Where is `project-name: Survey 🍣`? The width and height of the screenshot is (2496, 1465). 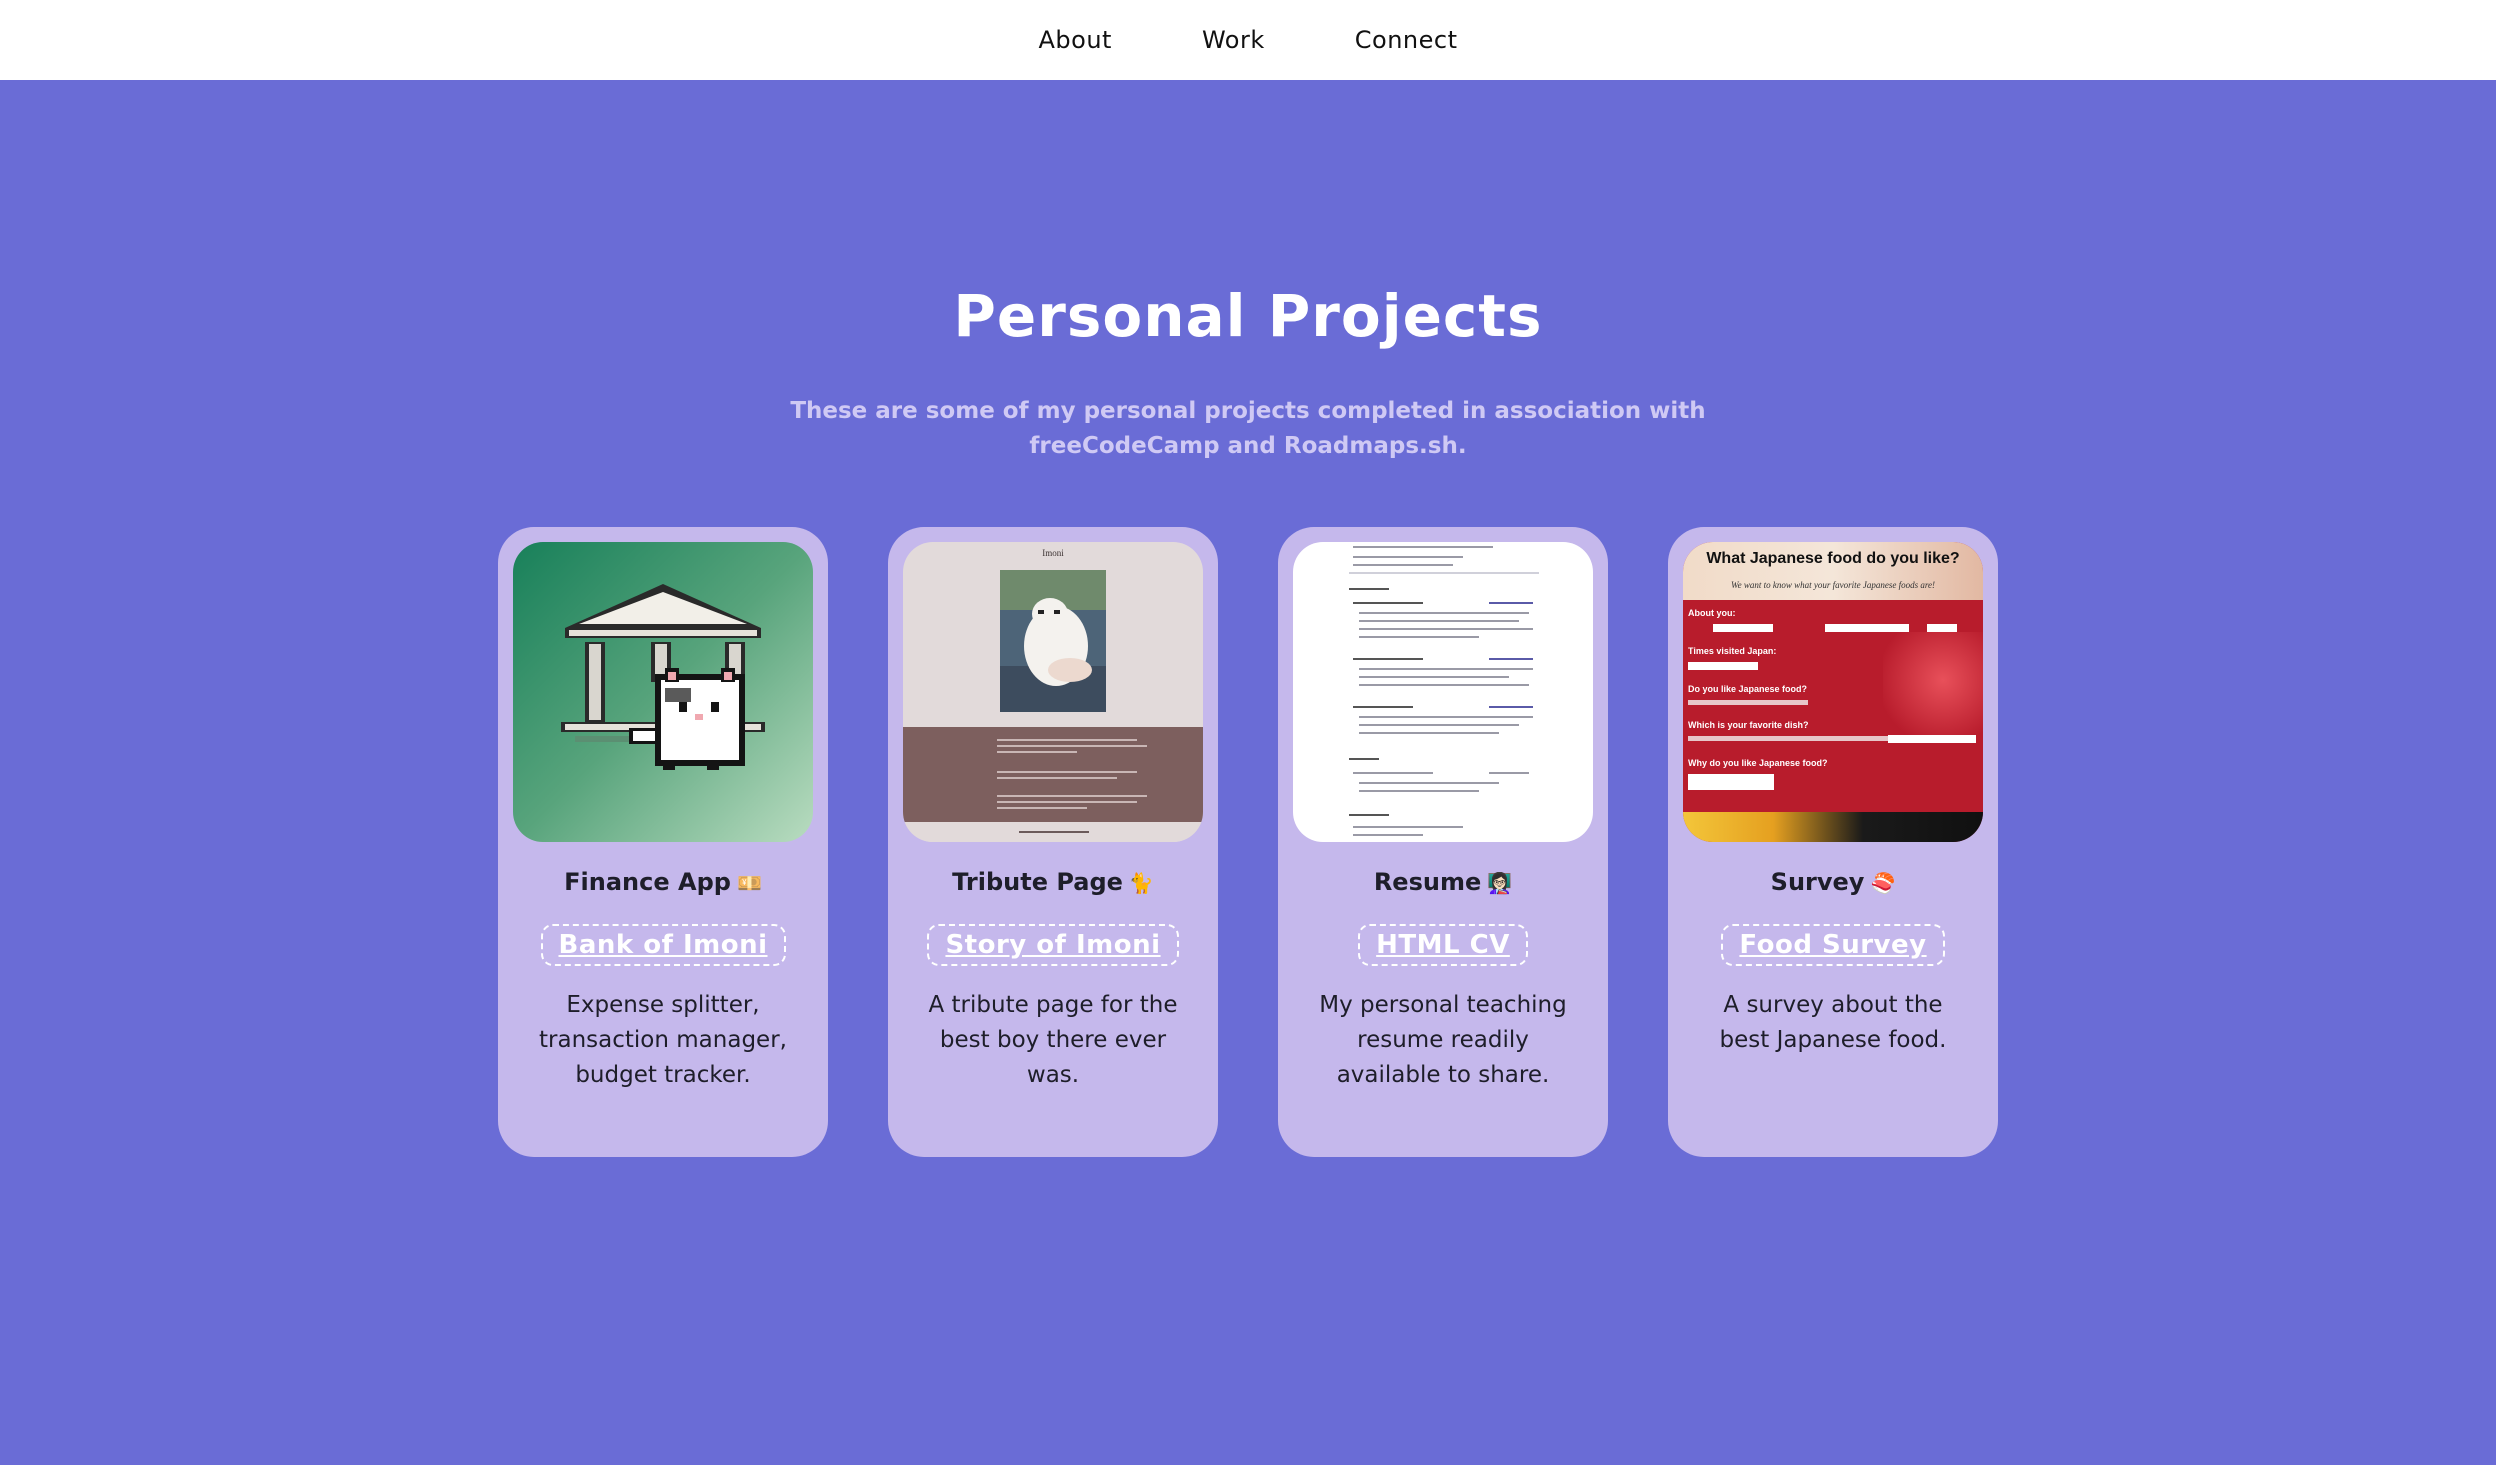
project-name: Survey 🍣 is located at coordinates (1833, 882).